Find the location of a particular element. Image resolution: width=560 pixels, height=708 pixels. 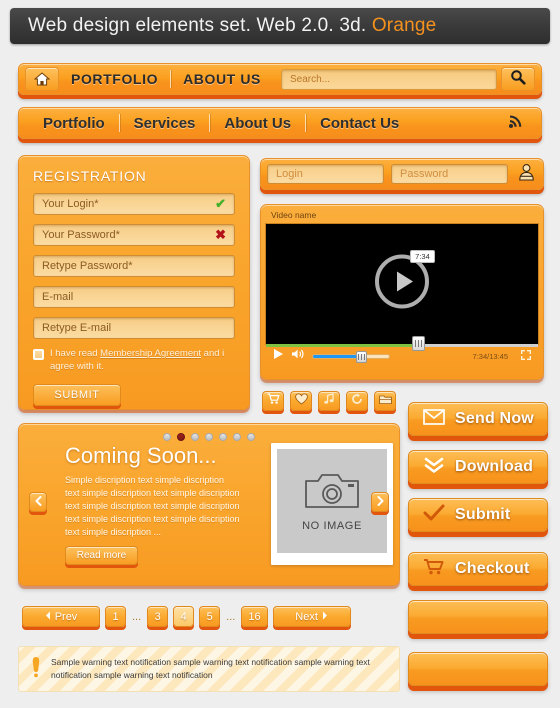

home-button is located at coordinates (42, 79).